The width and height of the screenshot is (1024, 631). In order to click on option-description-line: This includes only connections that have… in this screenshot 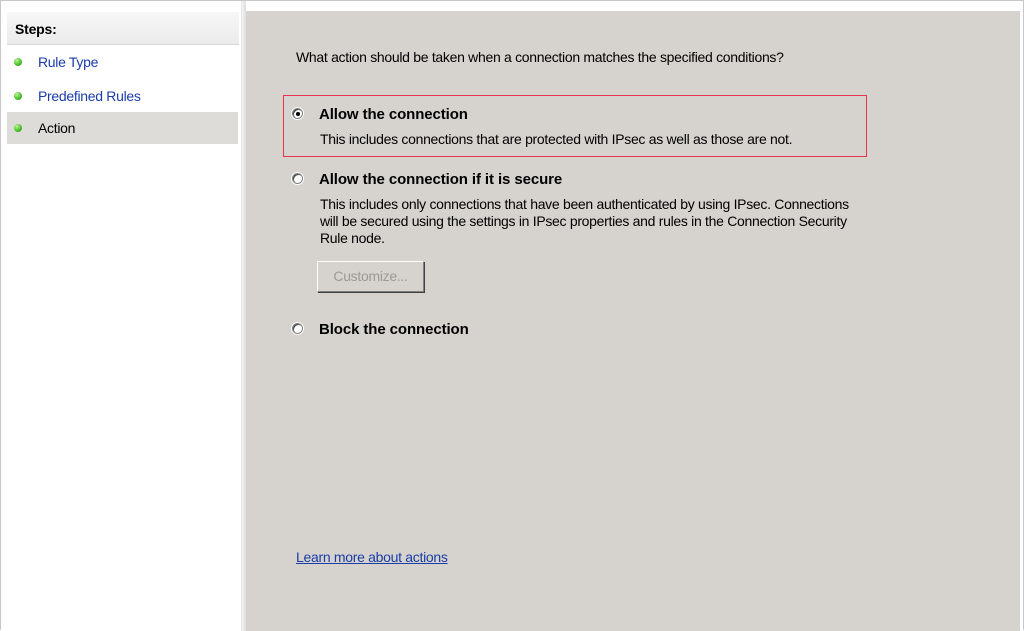, I will do `click(584, 204)`.